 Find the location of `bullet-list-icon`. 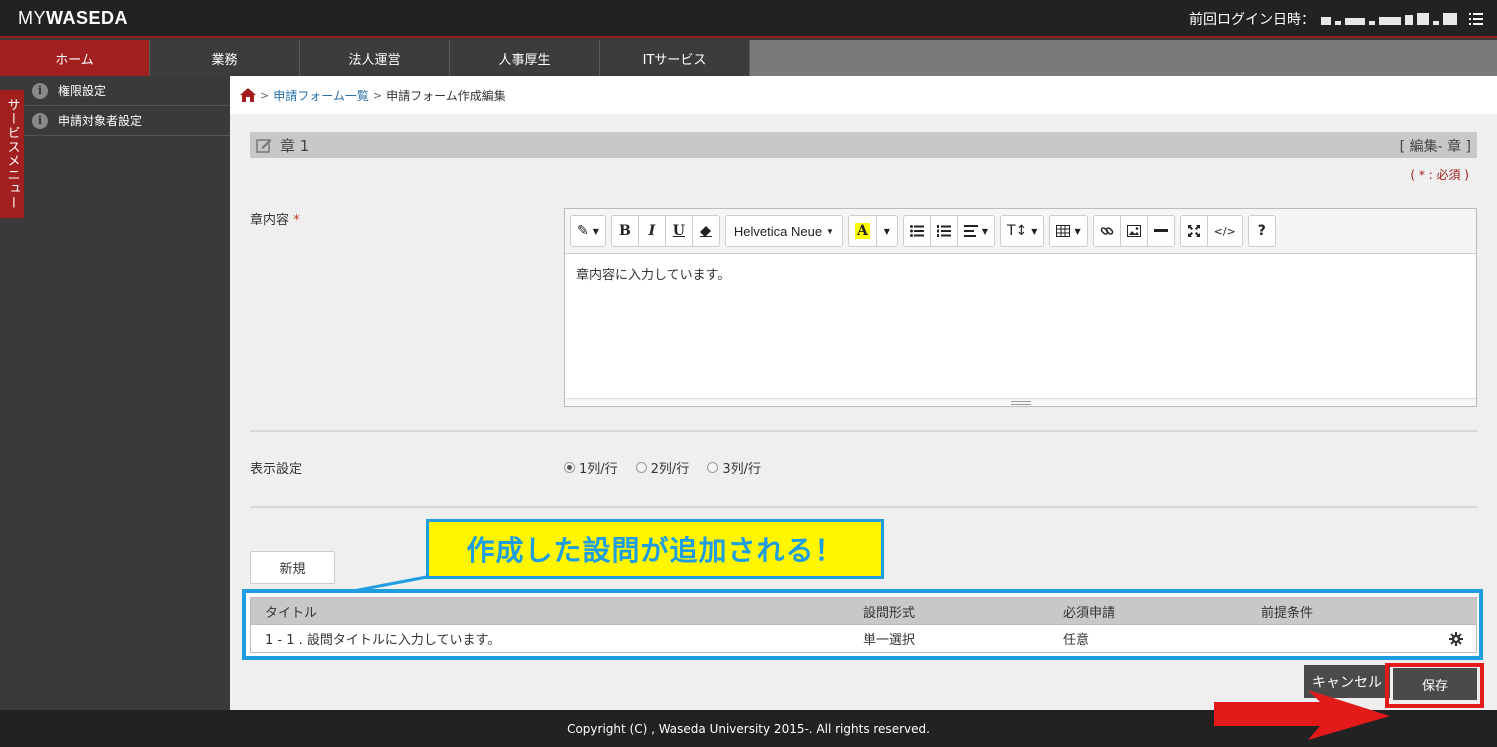

bullet-list-icon is located at coordinates (916, 231).